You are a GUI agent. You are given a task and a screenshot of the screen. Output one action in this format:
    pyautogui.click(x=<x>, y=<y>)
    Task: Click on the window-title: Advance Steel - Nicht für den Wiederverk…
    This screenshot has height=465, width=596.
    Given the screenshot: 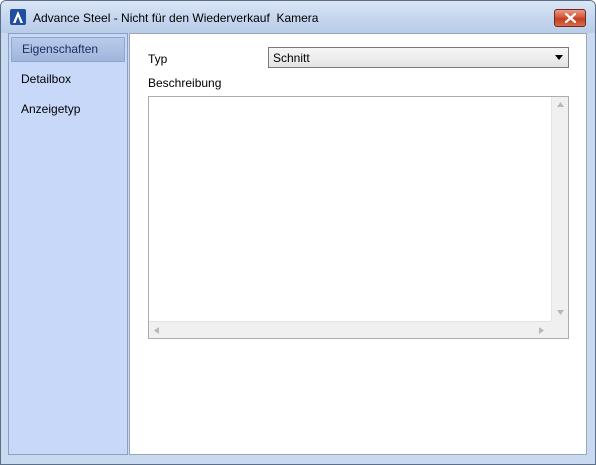 What is the action you would take?
    pyautogui.click(x=176, y=18)
    